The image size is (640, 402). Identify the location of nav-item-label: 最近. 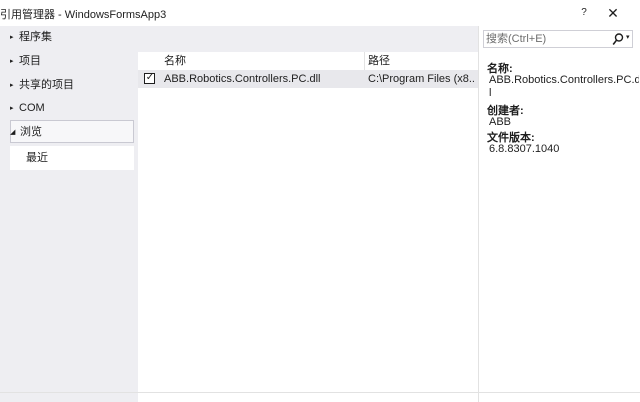
(37, 158).